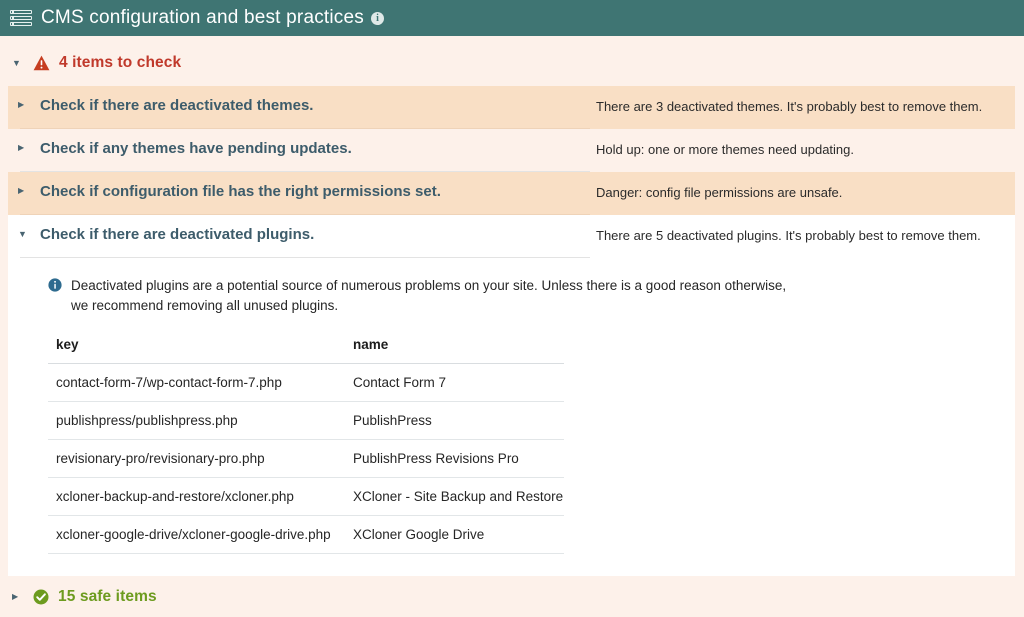 This screenshot has width=1024, height=617. I want to click on check-label: Check if there are deactivated themes., so click(177, 105).